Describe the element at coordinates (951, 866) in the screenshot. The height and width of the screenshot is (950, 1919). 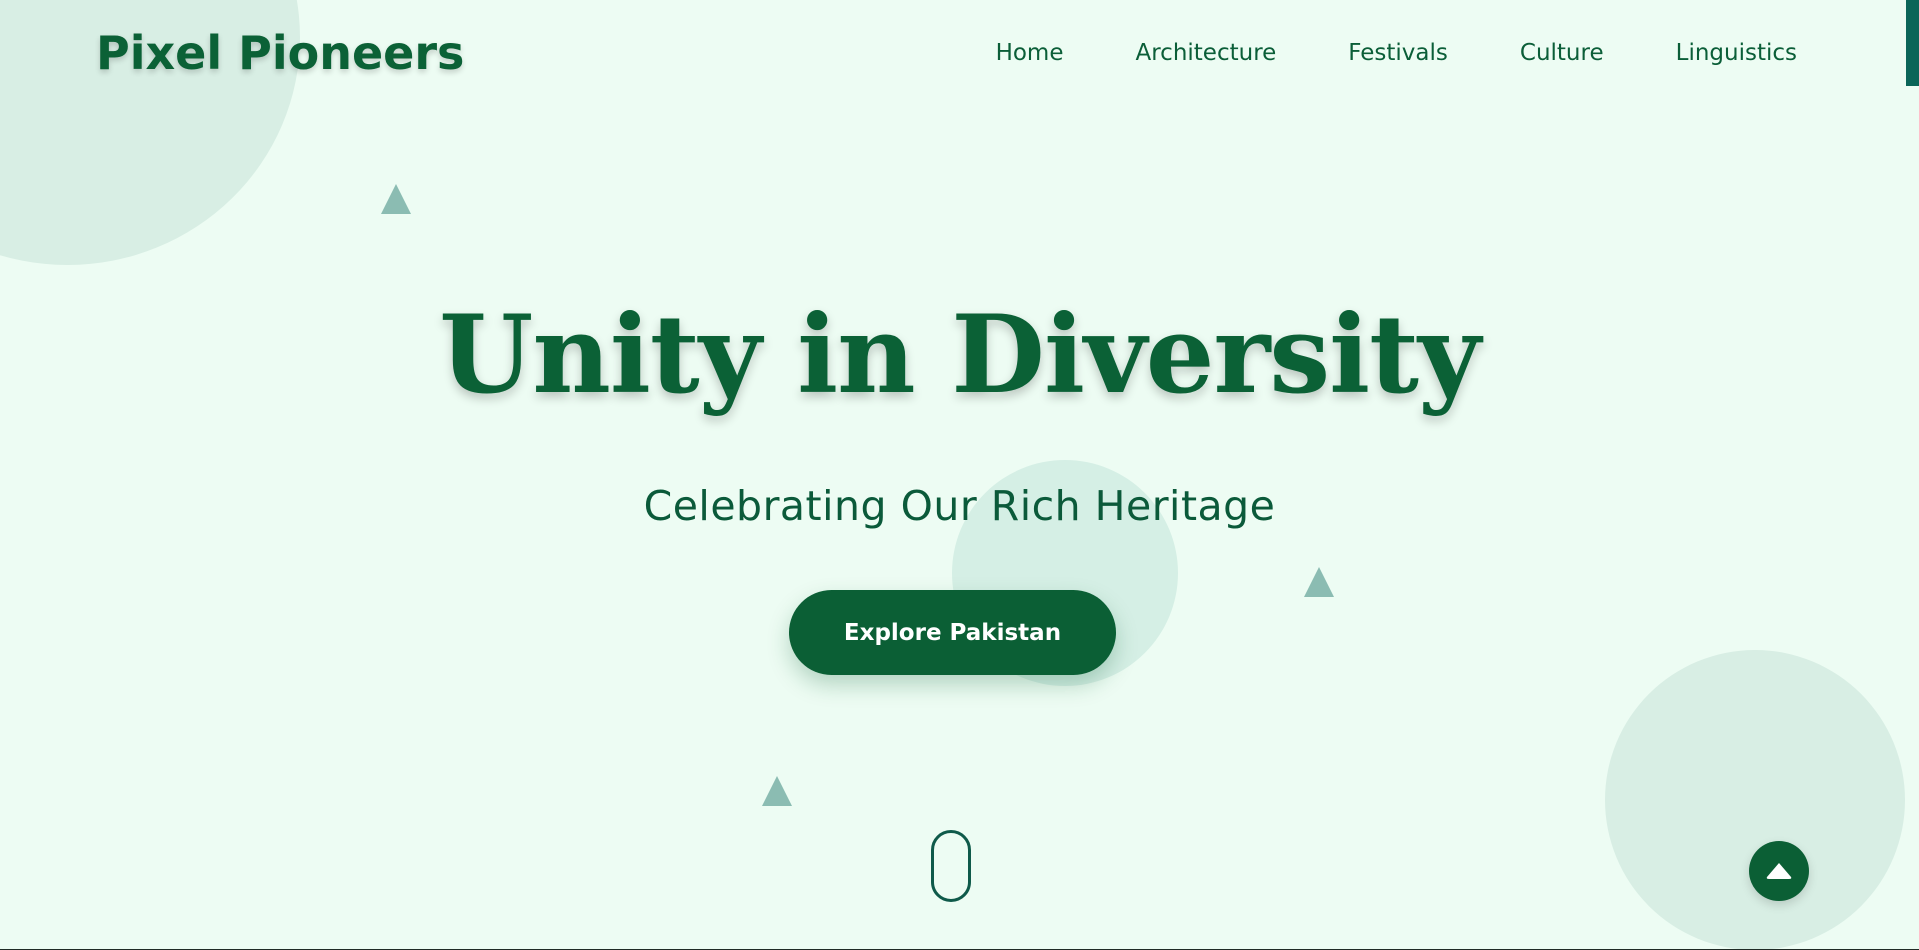
I see `mouse-scroll-icon` at that location.